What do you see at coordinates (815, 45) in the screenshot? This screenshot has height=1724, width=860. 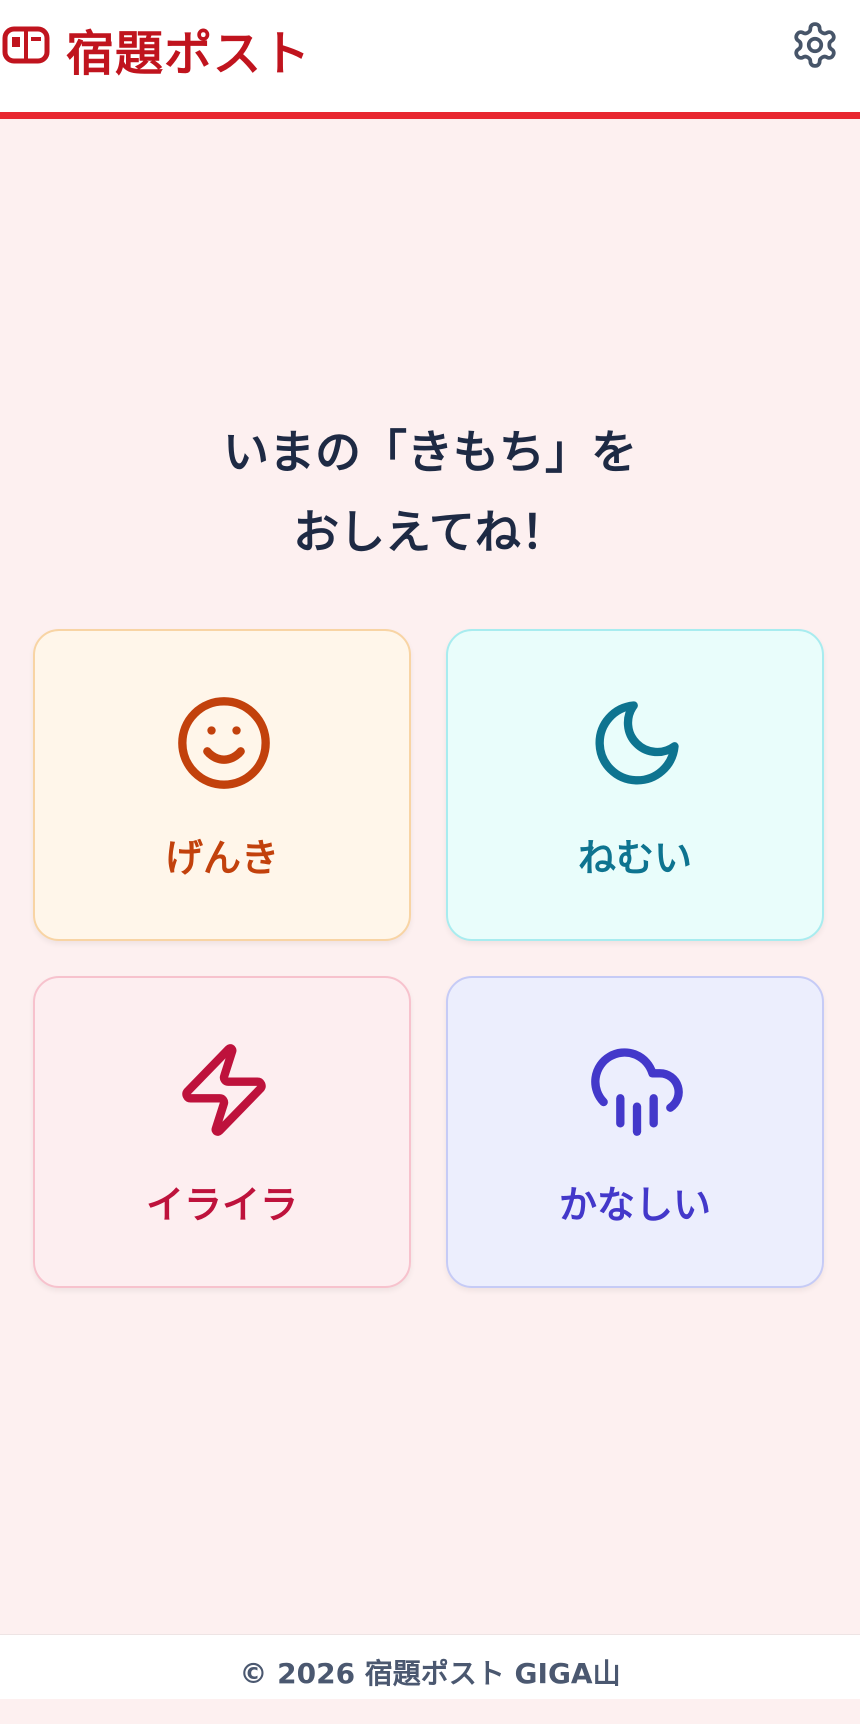 I see `gear-icon` at bounding box center [815, 45].